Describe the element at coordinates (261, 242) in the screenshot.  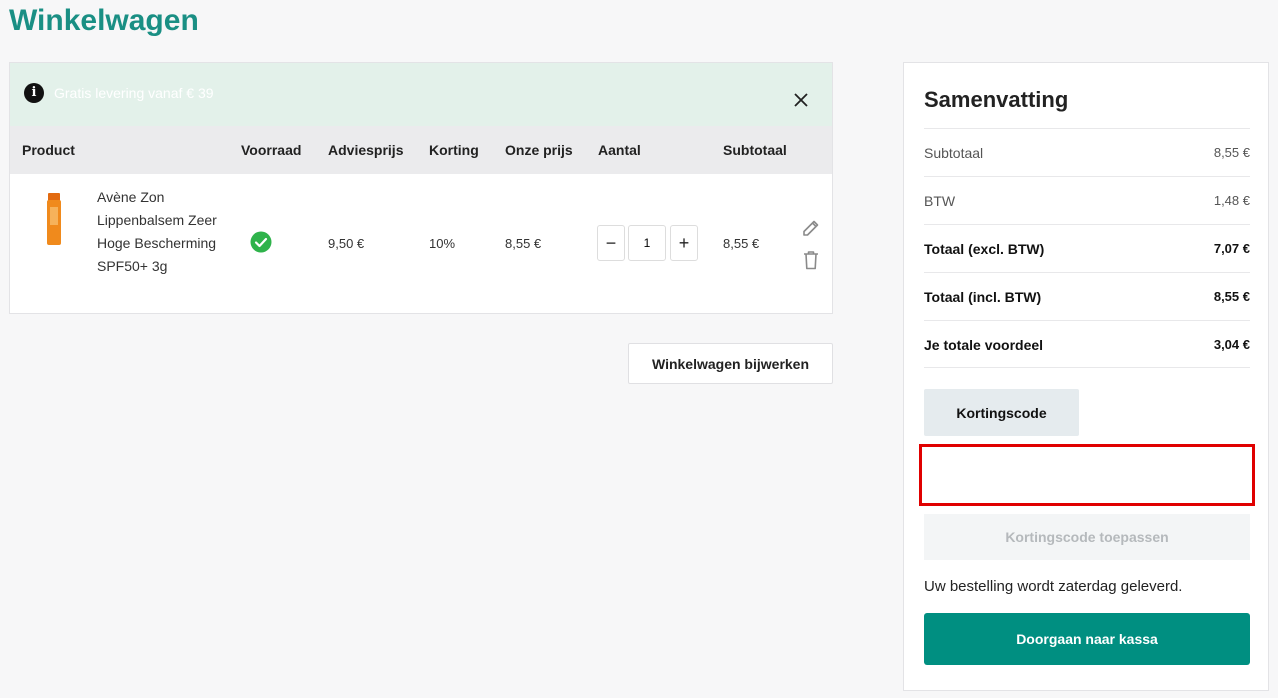
I see `check-circle-icon` at that location.